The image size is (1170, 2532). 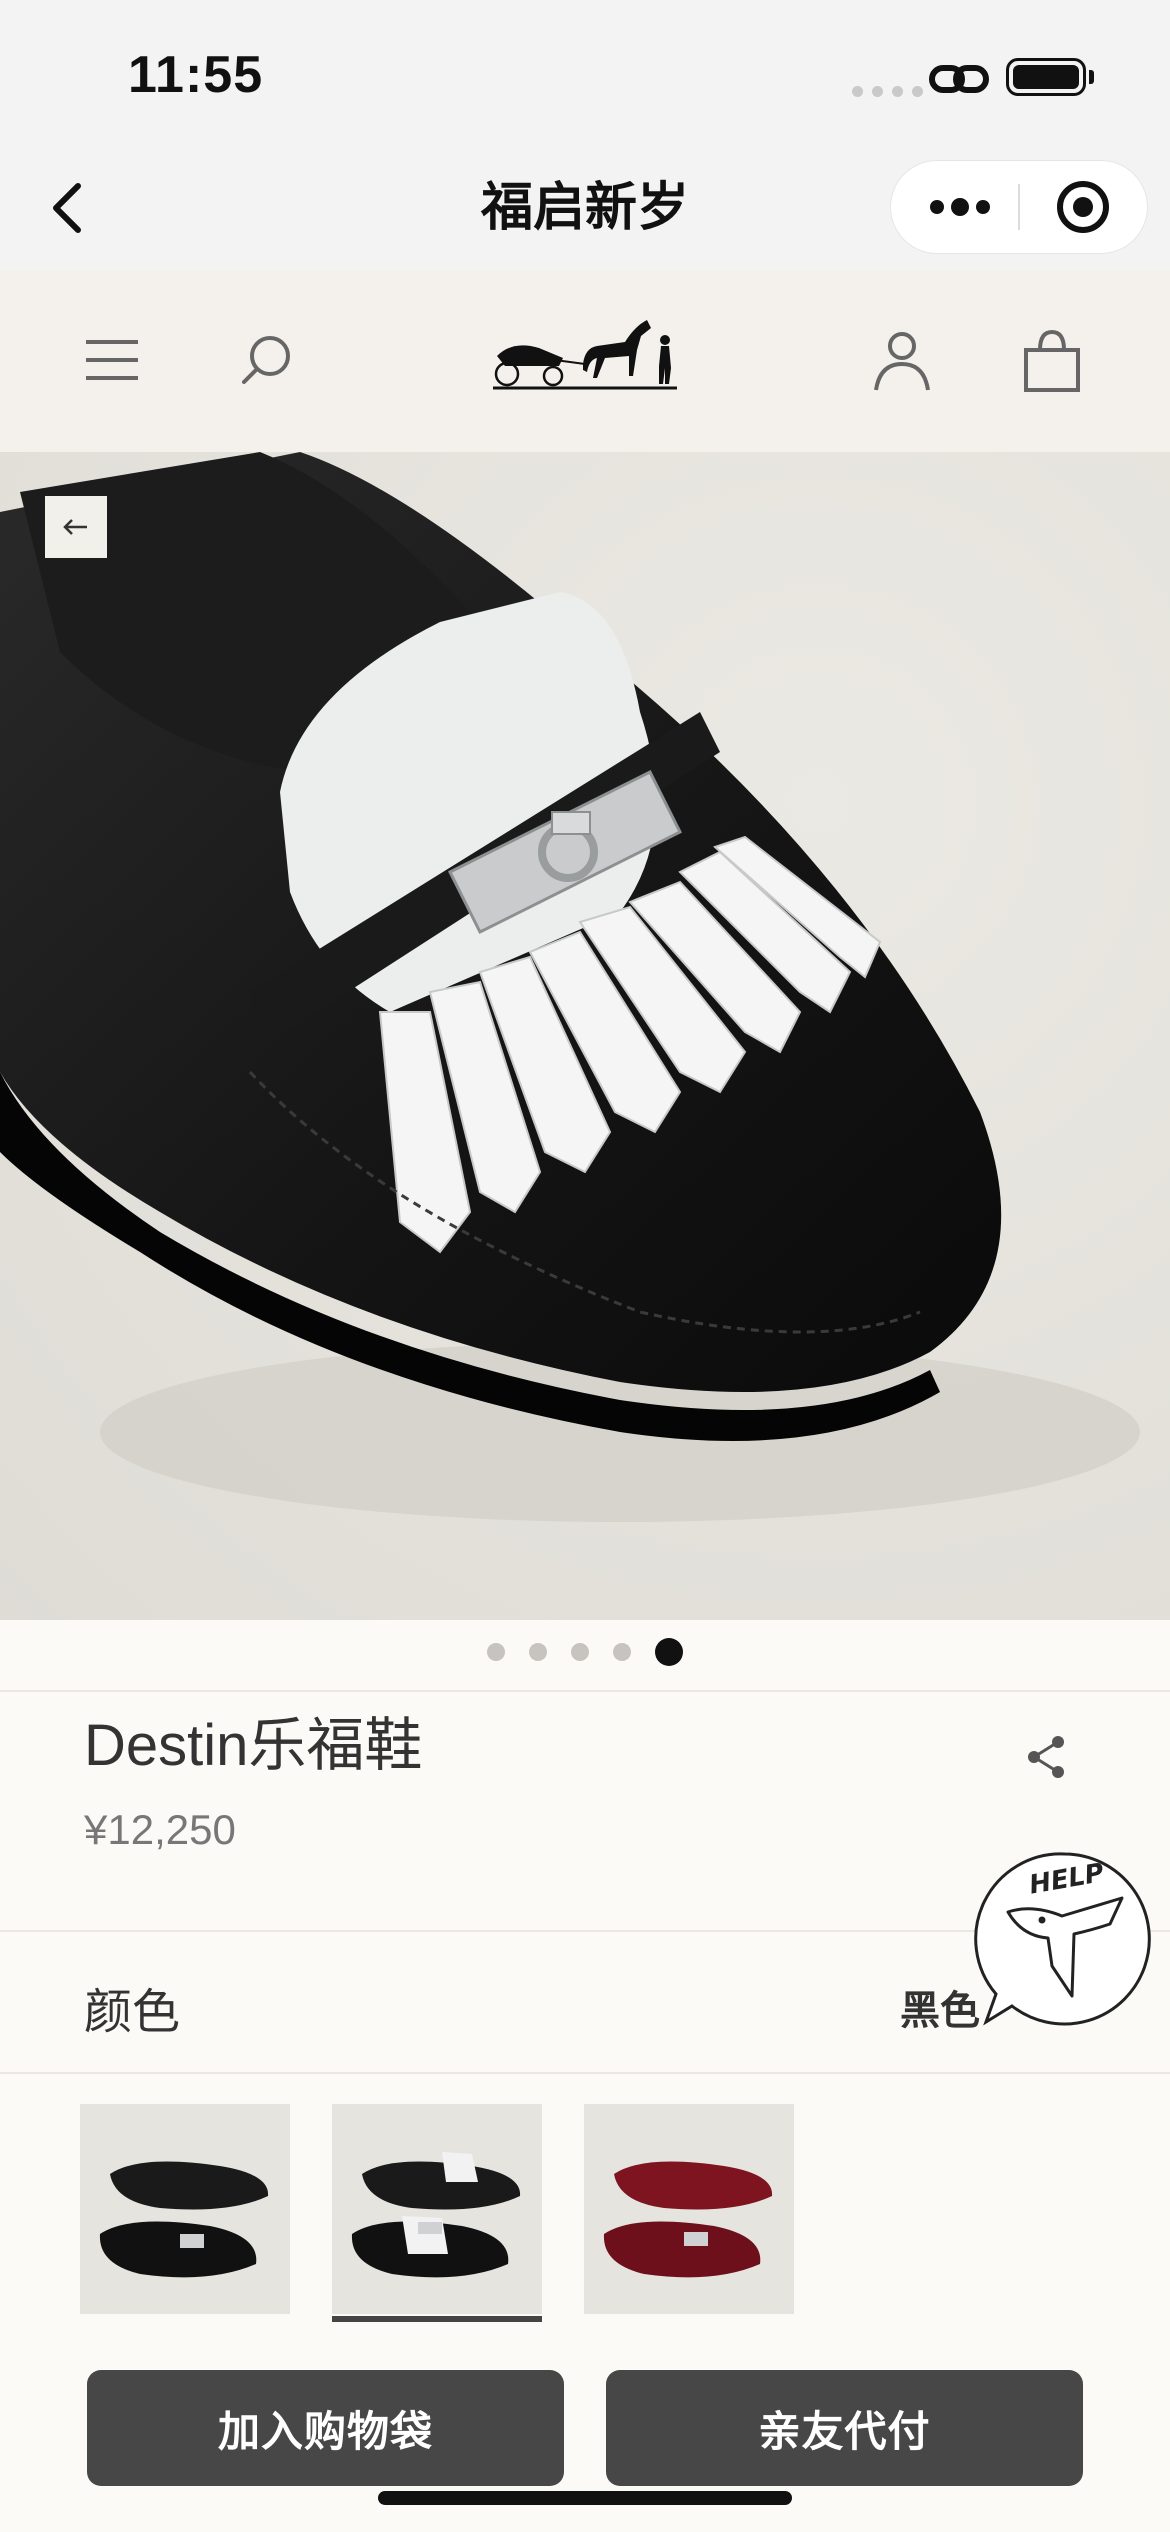 What do you see at coordinates (960, 207) in the screenshot?
I see `more-icon` at bounding box center [960, 207].